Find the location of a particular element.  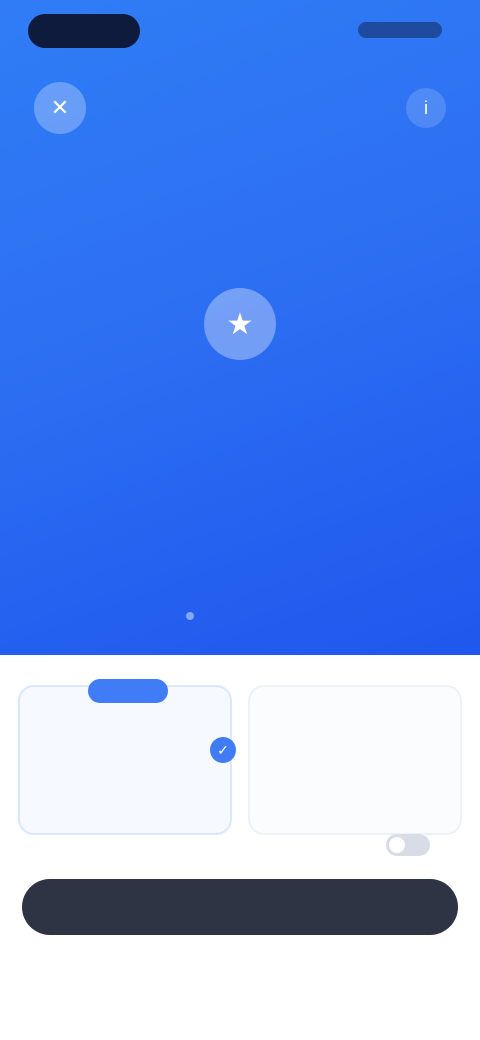

hero-icon-glyph: ★ is located at coordinates (240, 324).